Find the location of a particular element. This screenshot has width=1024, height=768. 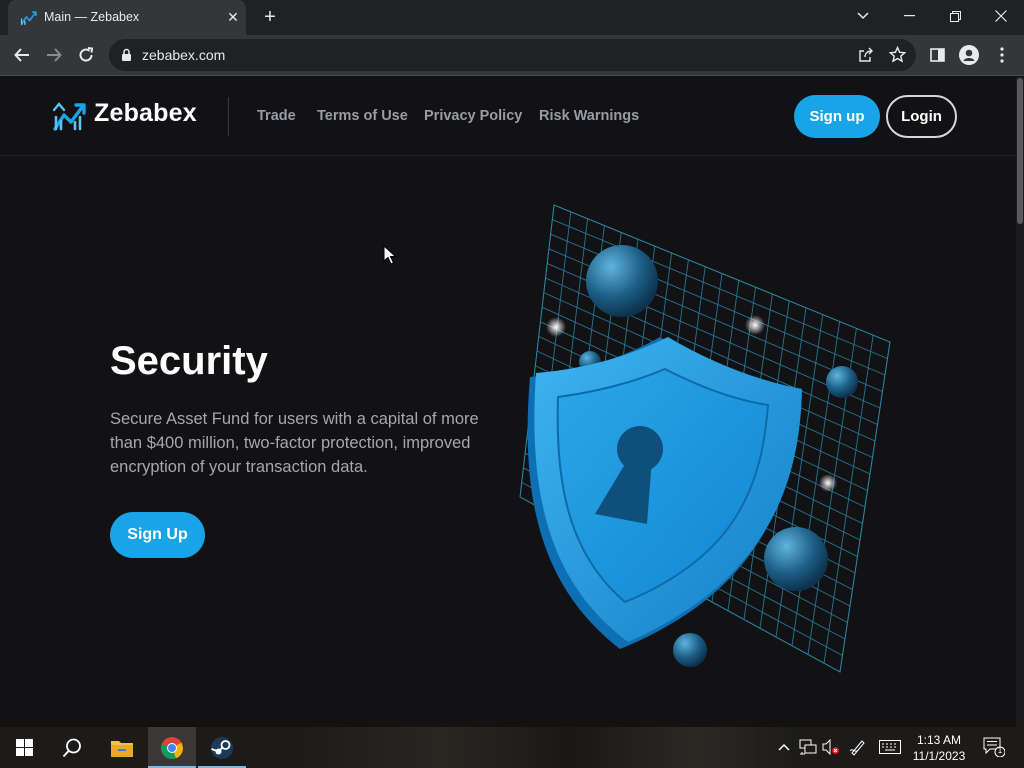

network-icon is located at coordinates (808, 747).